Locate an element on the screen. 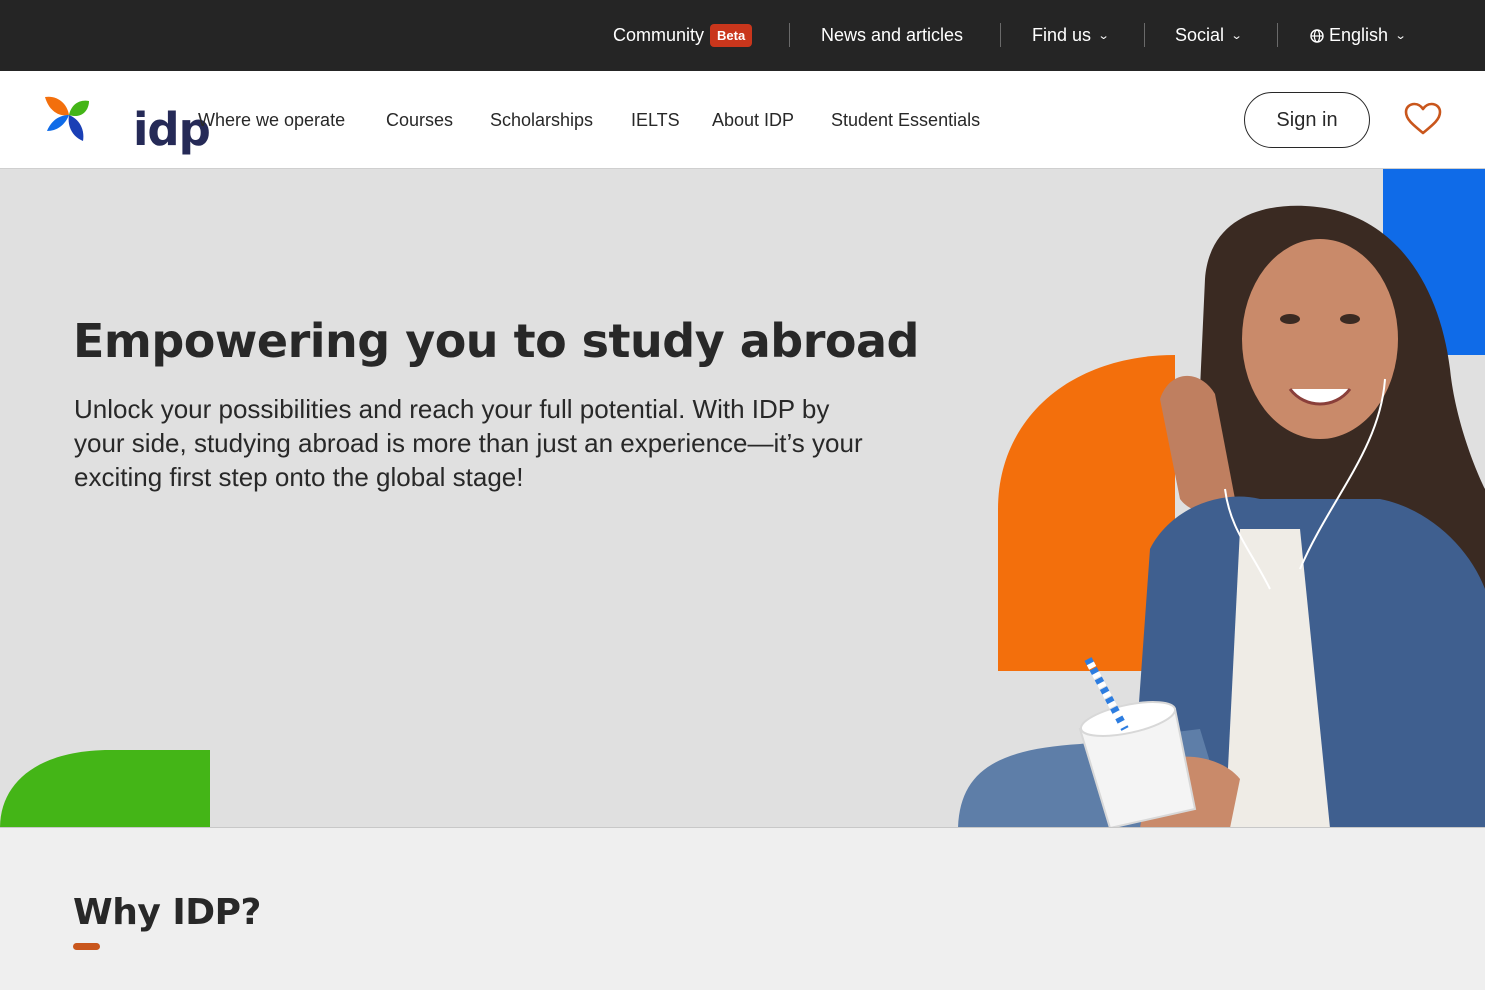 Image resolution: width=1485 pixels, height=990 pixels. community-link: Community Beta is located at coordinates (683, 35).